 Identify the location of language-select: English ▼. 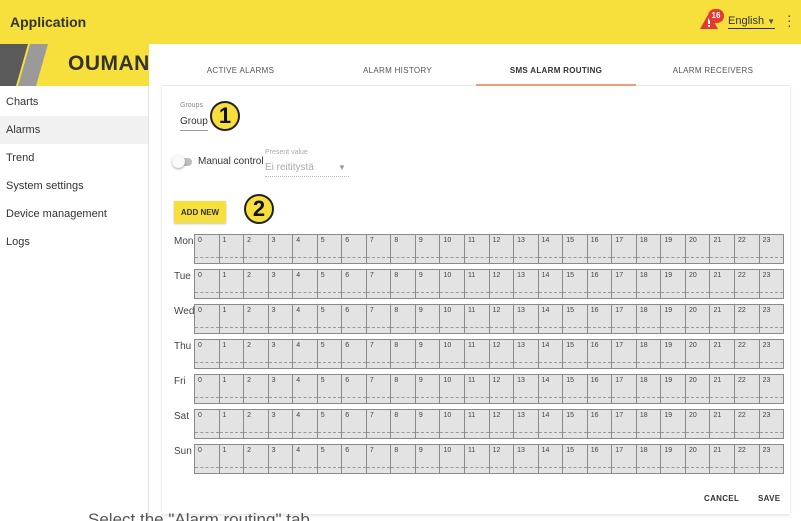
(751, 22).